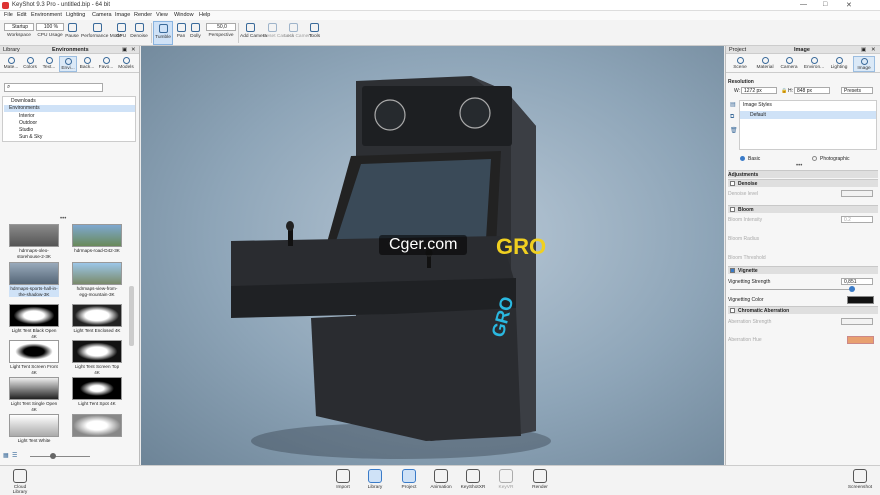 Image resolution: width=880 pixels, height=495 pixels. I want to click on menu-render: Render, so click(143, 15).